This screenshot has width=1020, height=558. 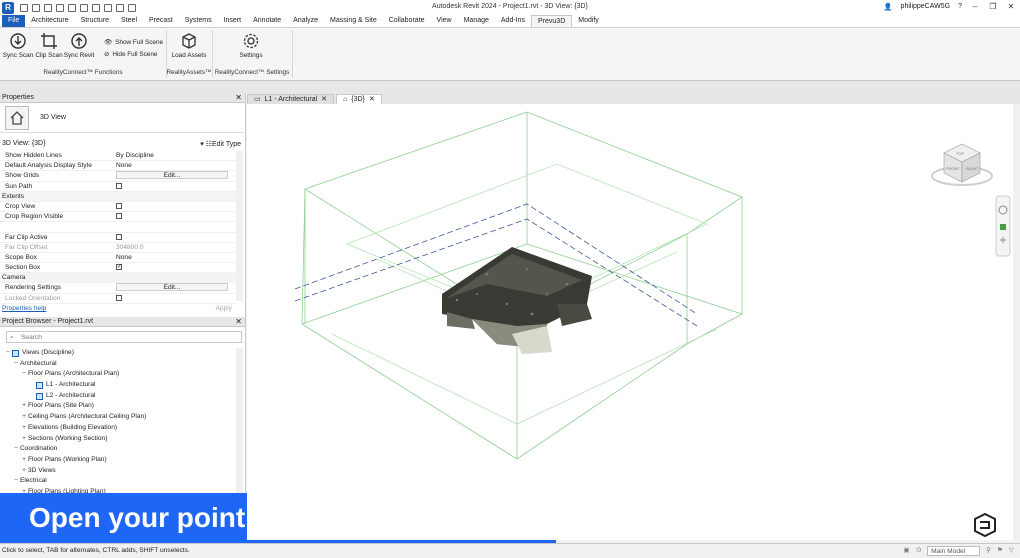 What do you see at coordinates (118, 471) in the screenshot?
I see `tree-node: +3D Views` at bounding box center [118, 471].